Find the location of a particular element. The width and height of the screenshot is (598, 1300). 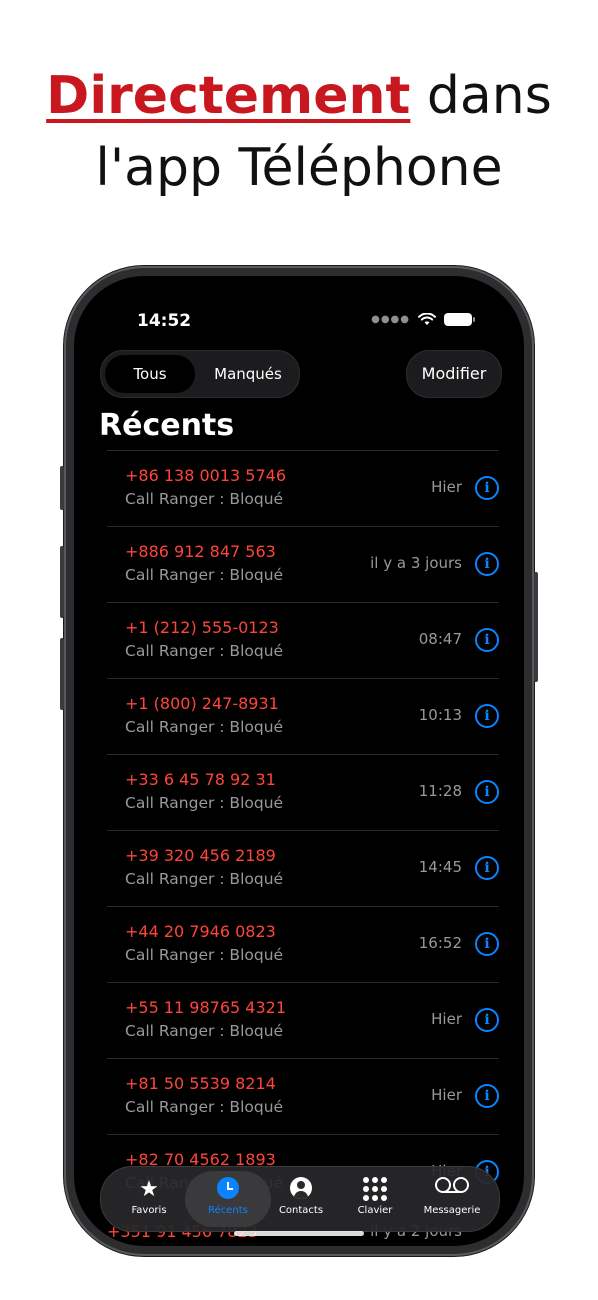

call-time: 10:13 is located at coordinates (440, 715).